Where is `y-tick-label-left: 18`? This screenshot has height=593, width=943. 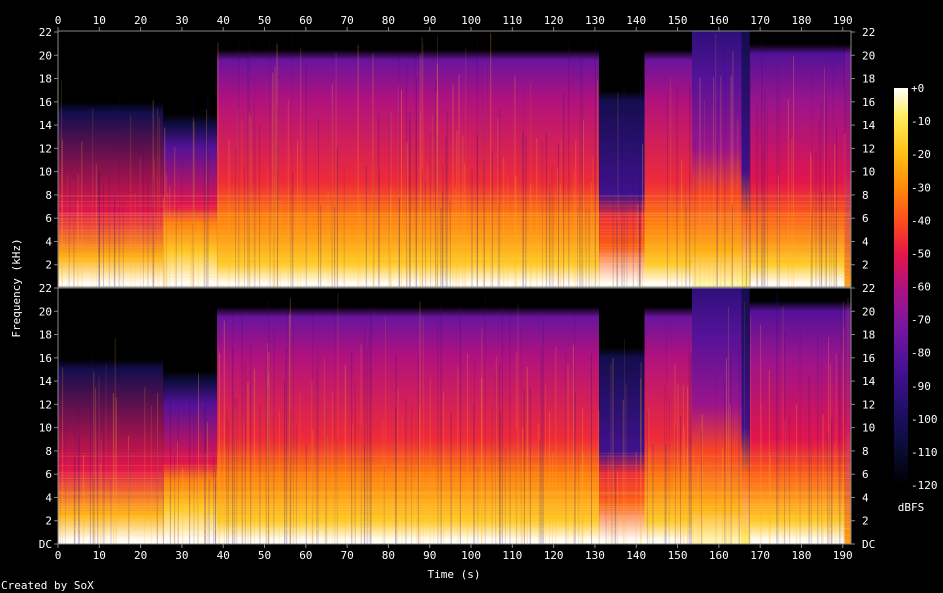 y-tick-label-left: 18 is located at coordinates (45, 335).